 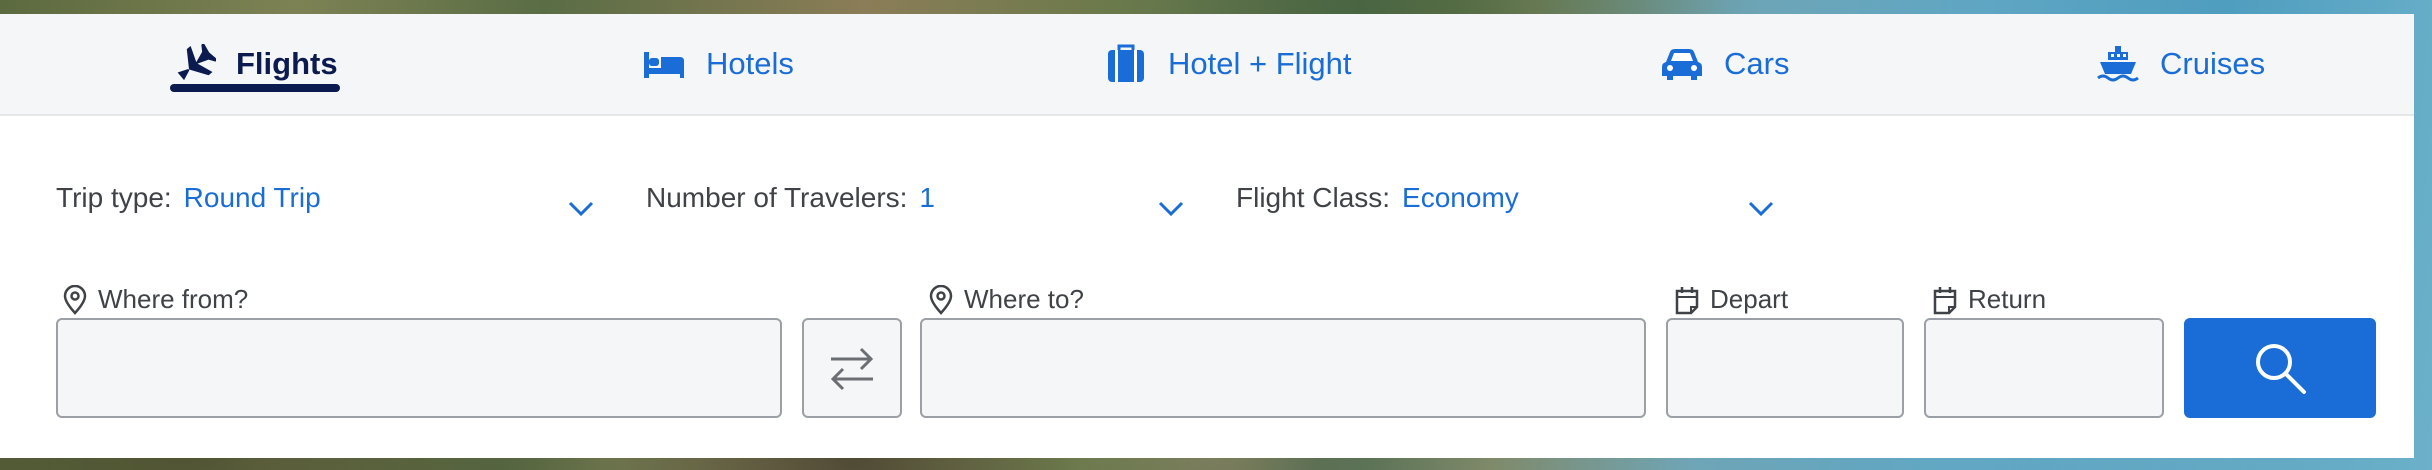 I want to click on where-to-input, so click(x=1283, y=368).